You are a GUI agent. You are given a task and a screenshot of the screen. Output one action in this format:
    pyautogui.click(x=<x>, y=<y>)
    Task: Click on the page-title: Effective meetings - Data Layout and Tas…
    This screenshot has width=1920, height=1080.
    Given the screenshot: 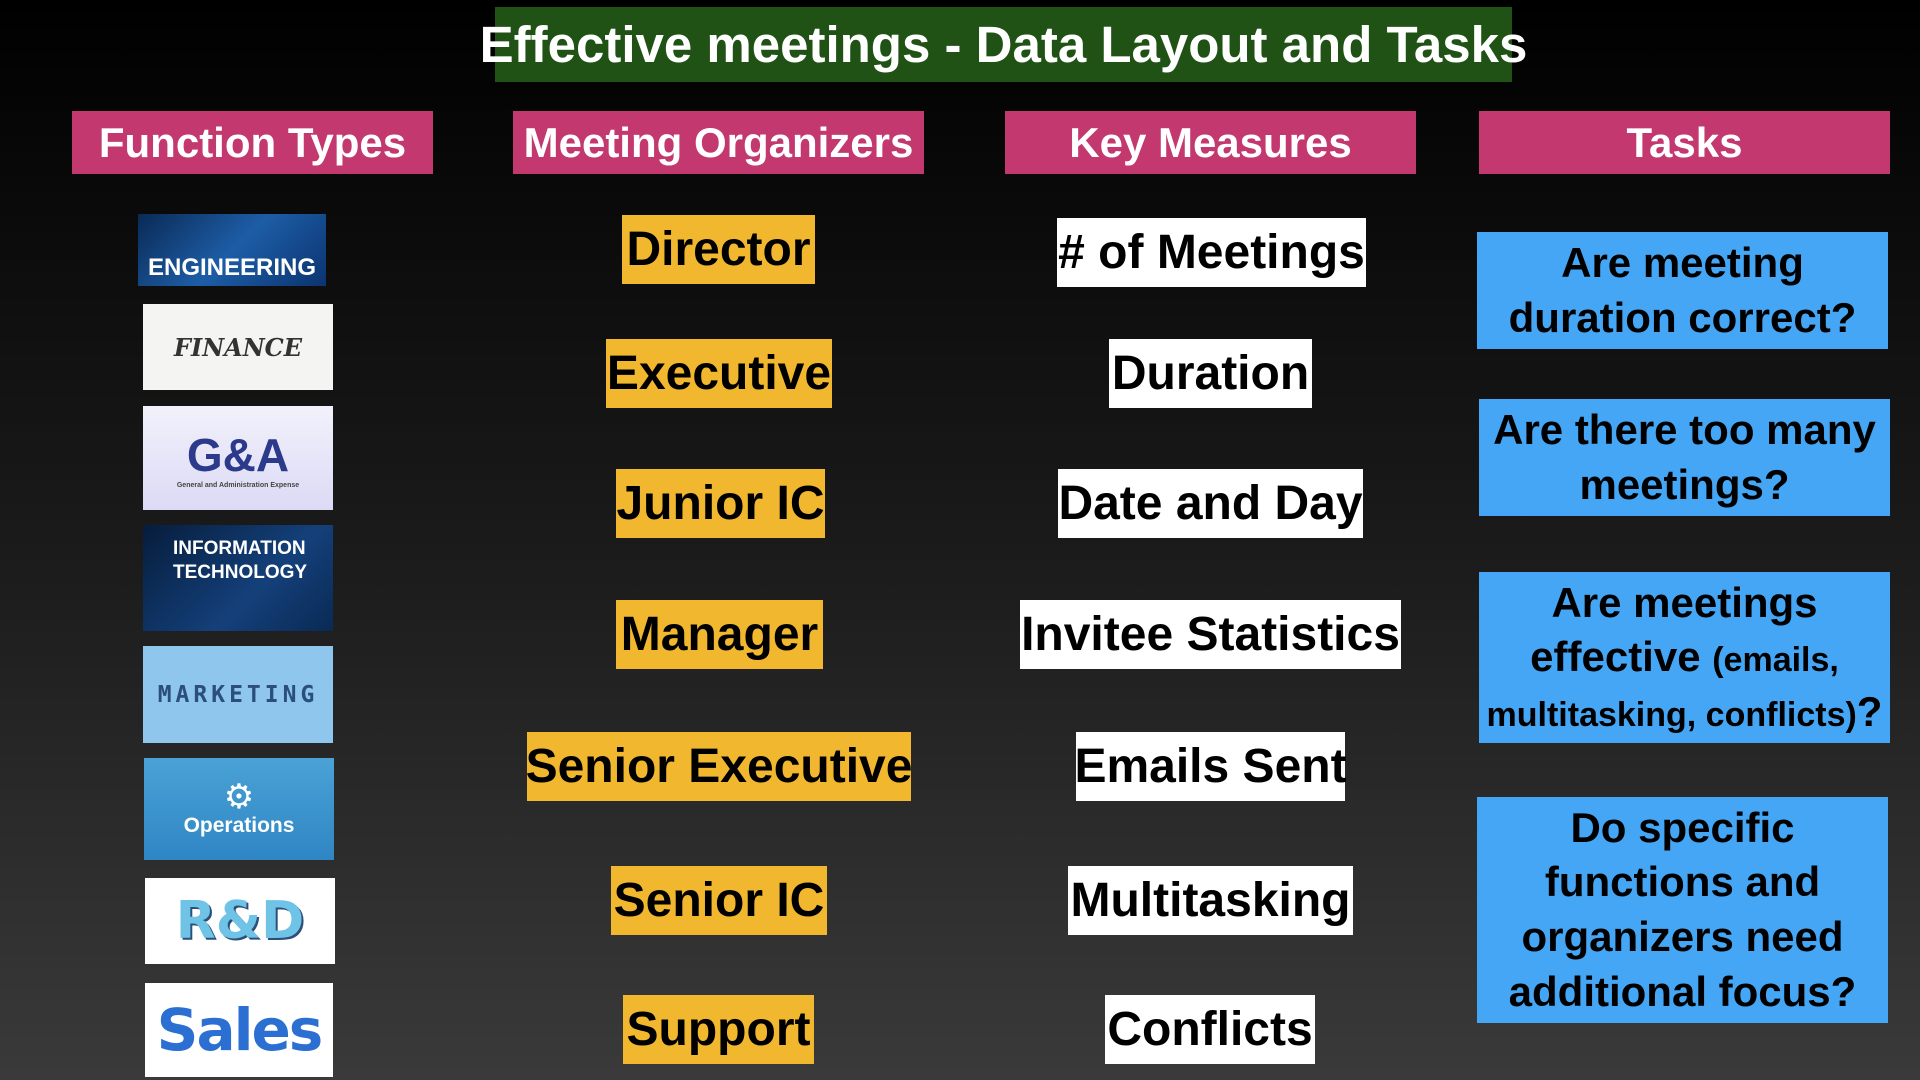 What is the action you would take?
    pyautogui.click(x=1003, y=44)
    